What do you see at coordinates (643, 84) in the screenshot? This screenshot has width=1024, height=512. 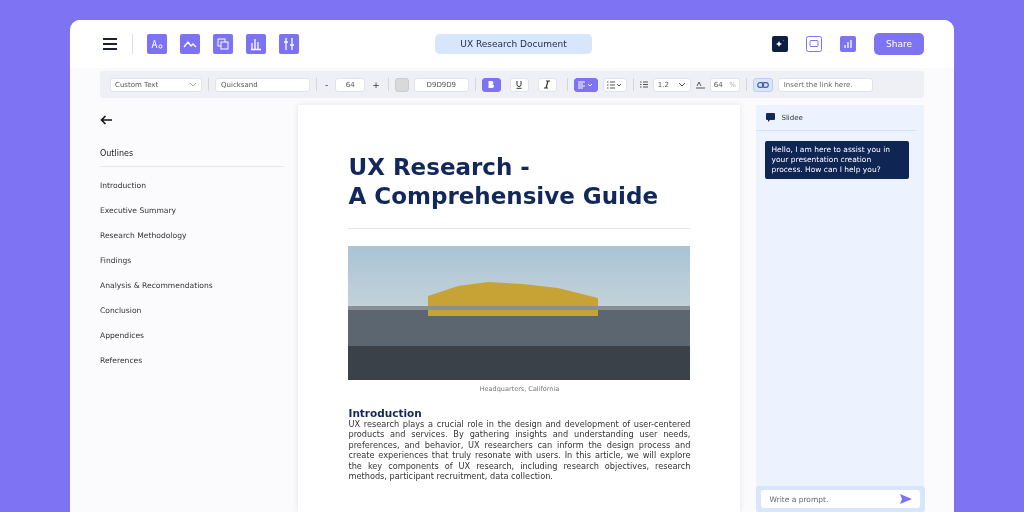 I see `line-spacing-icon` at bounding box center [643, 84].